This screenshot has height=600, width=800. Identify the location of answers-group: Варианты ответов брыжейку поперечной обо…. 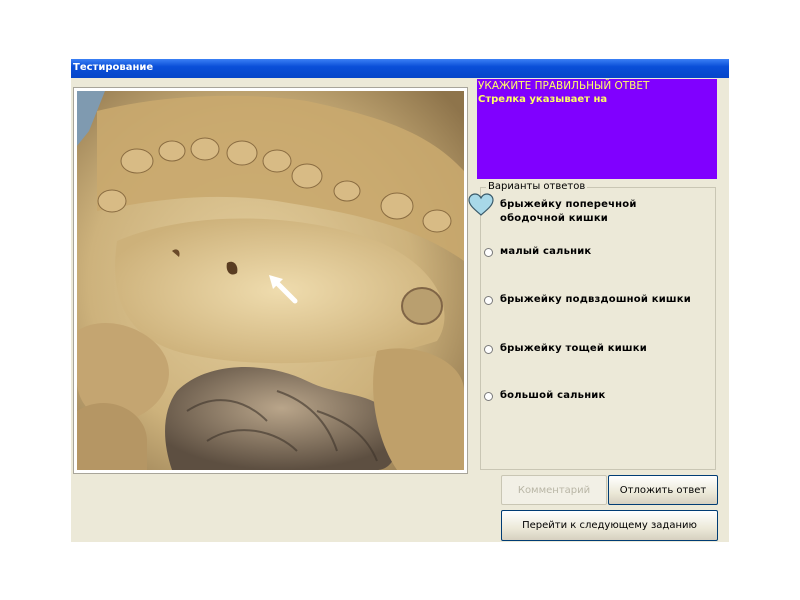
(598, 325).